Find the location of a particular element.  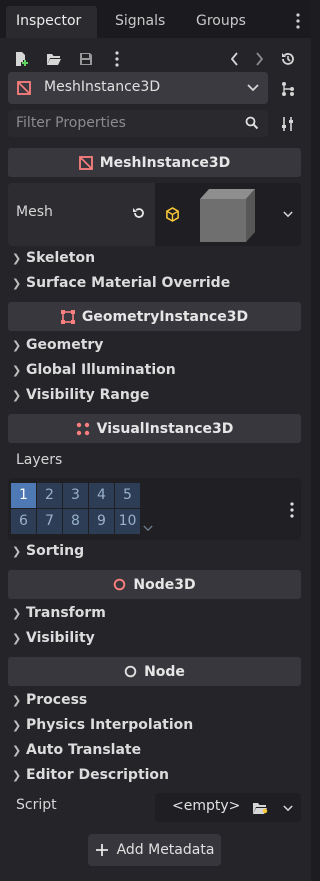

group-label: Process is located at coordinates (57, 700).